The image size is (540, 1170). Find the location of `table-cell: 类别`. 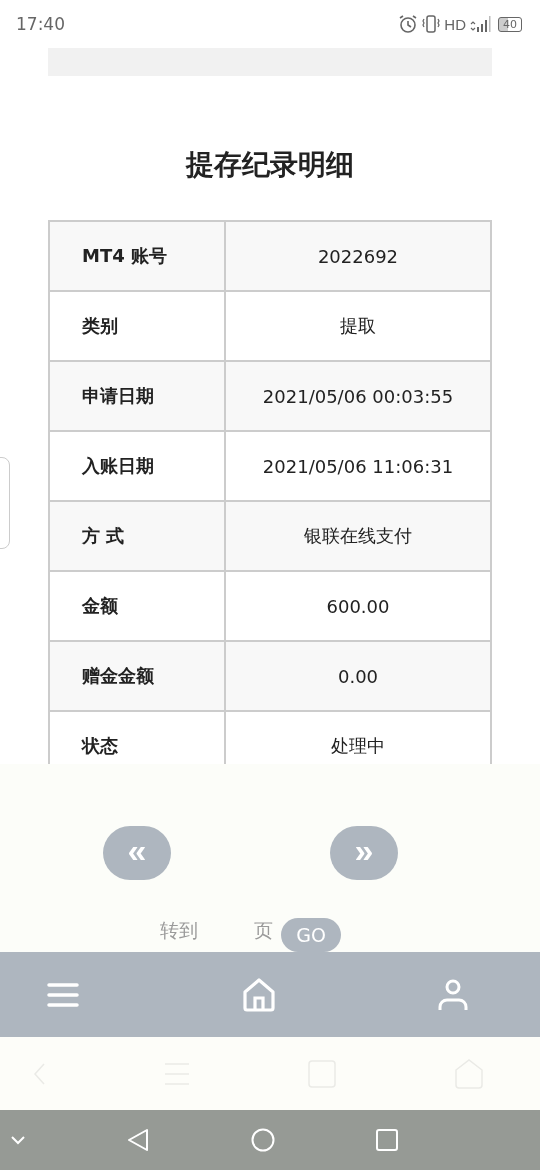

table-cell: 类别 is located at coordinates (138, 326).